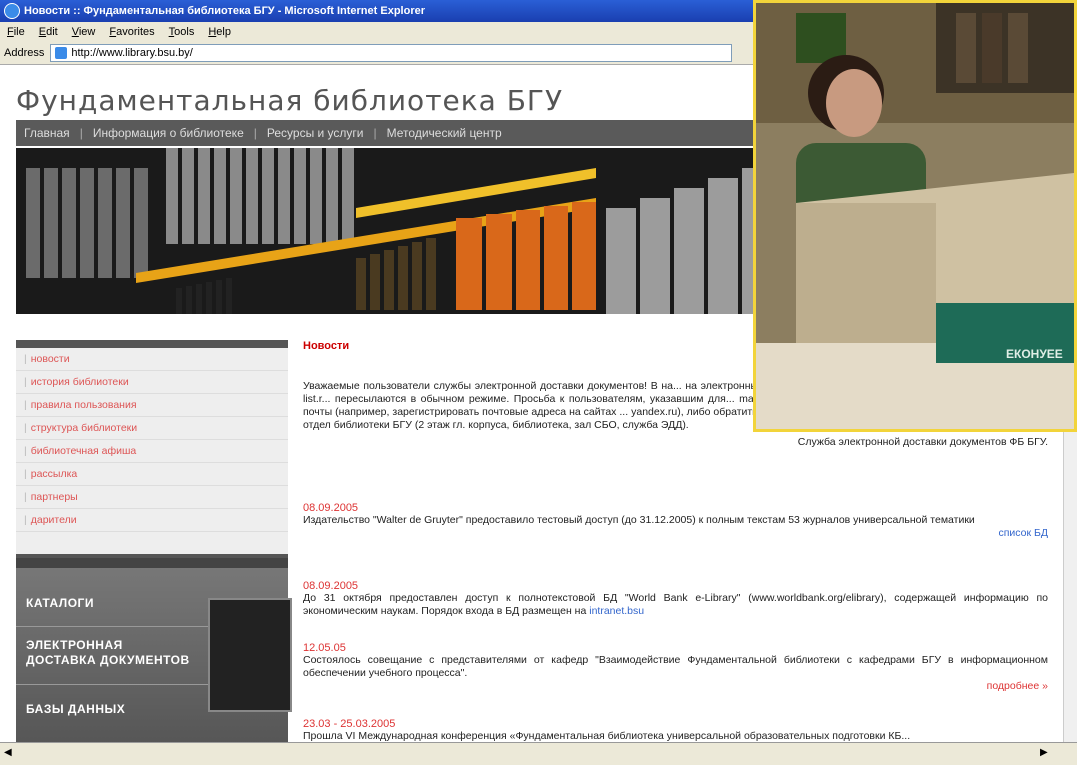 This screenshot has width=1077, height=765. I want to click on news-heading: Новости, so click(326, 346).